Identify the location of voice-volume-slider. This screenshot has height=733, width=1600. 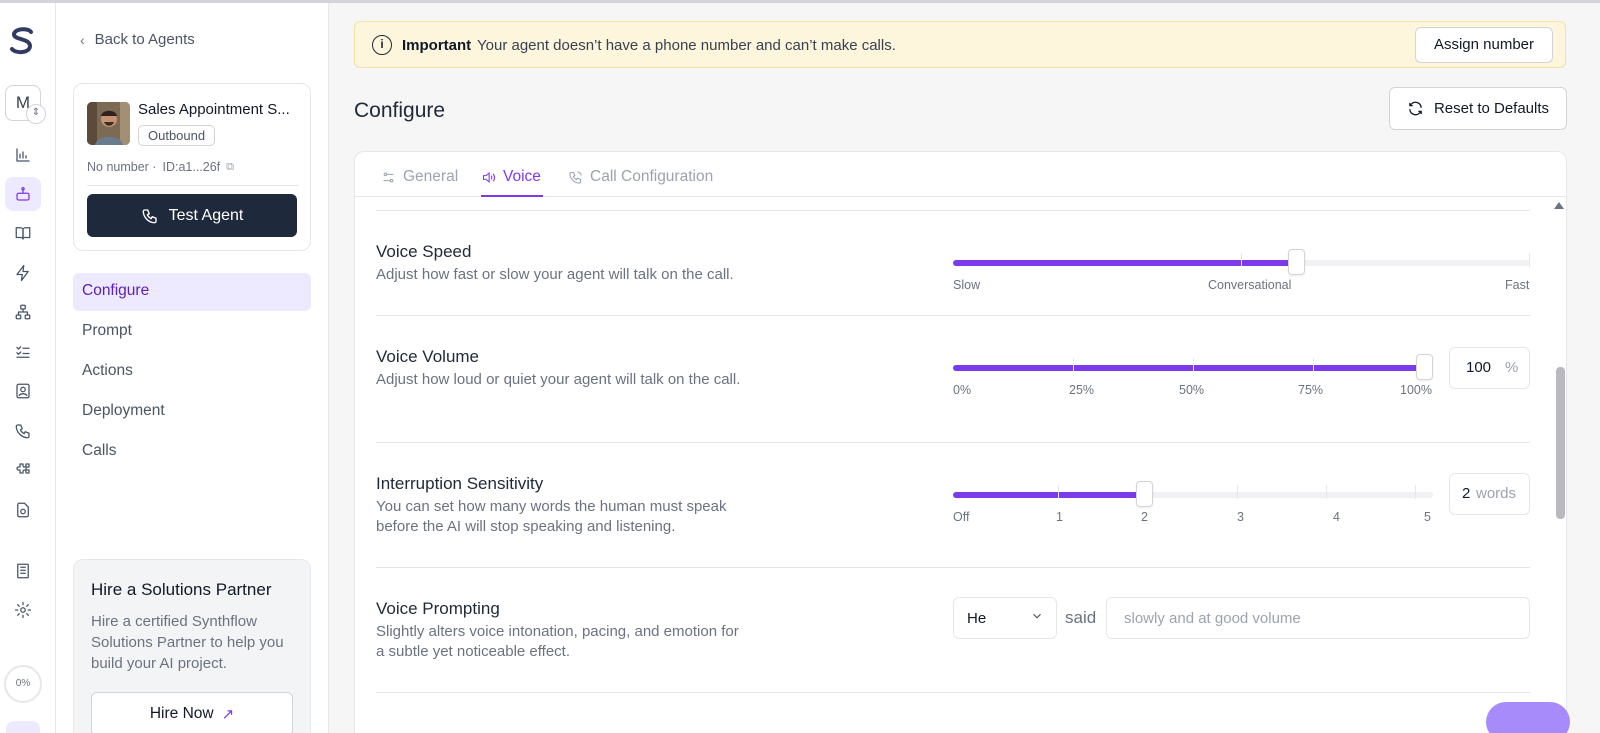
(1193, 367).